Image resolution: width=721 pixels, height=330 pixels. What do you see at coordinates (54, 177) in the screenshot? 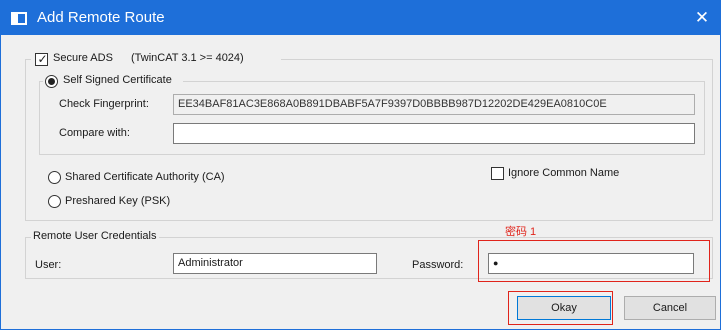
I see `shared-ca-radio` at bounding box center [54, 177].